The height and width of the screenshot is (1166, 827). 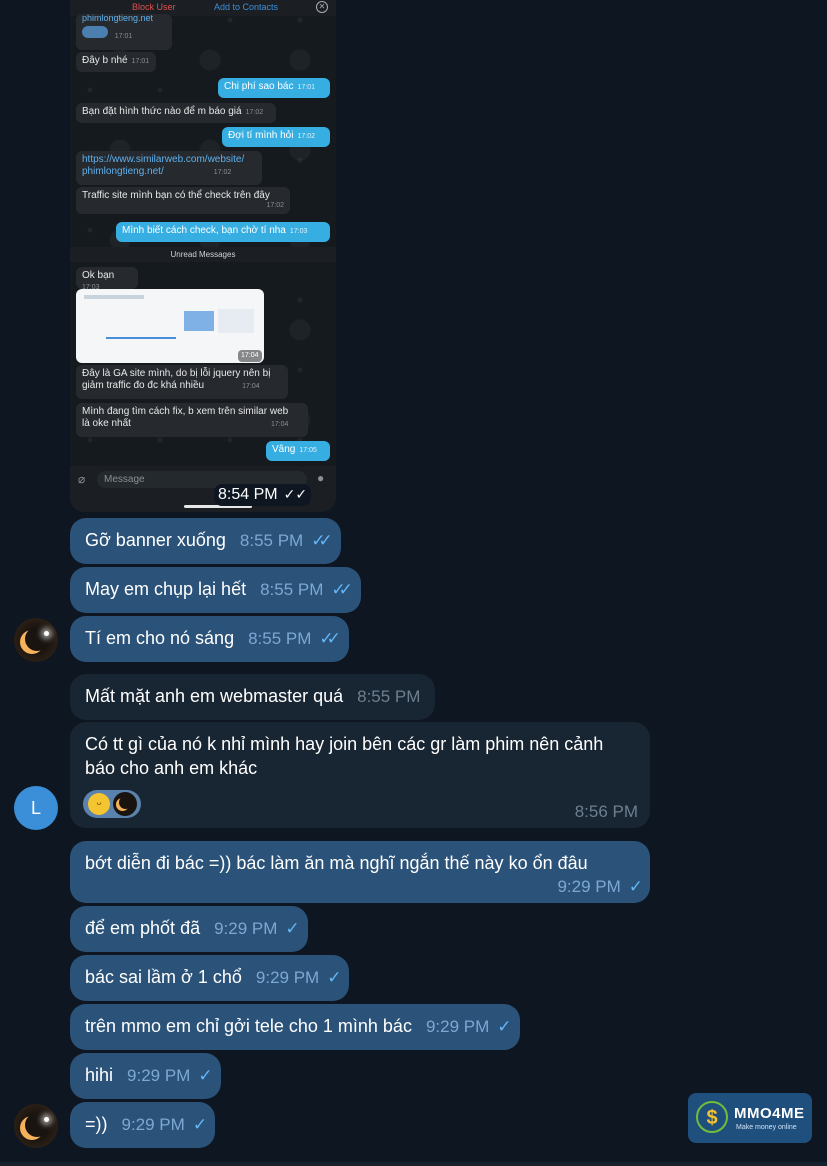 What do you see at coordinates (248, 494) in the screenshot?
I see `time-text: 8:54 PM` at bounding box center [248, 494].